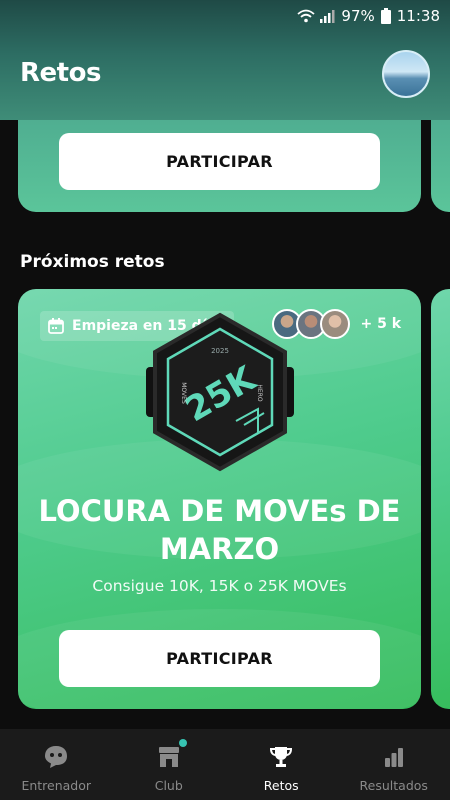  I want to click on page-title: Retos, so click(60, 73).